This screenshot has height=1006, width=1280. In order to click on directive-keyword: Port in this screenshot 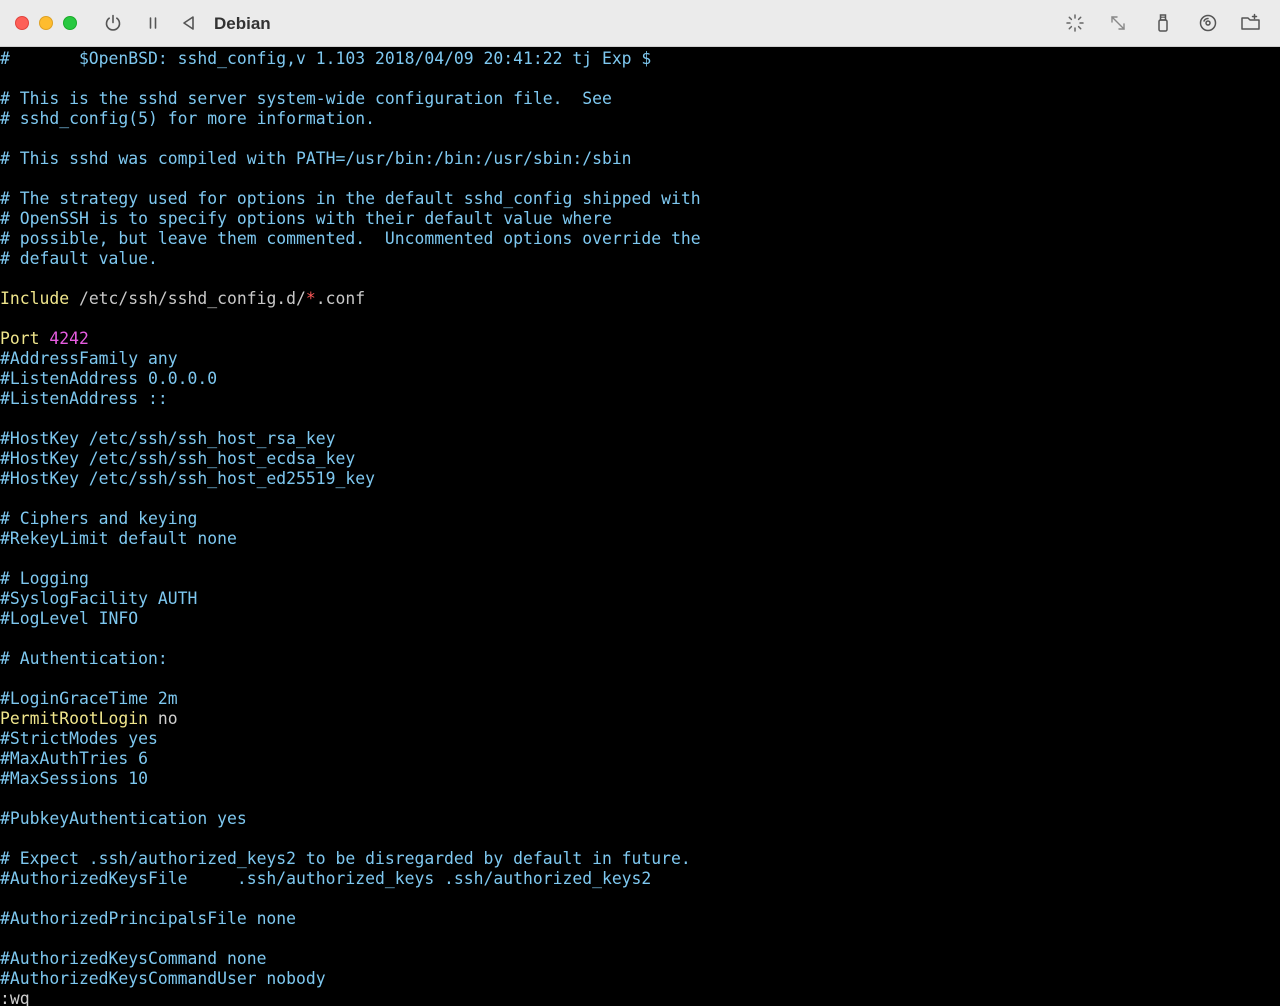, I will do `click(20, 338)`.